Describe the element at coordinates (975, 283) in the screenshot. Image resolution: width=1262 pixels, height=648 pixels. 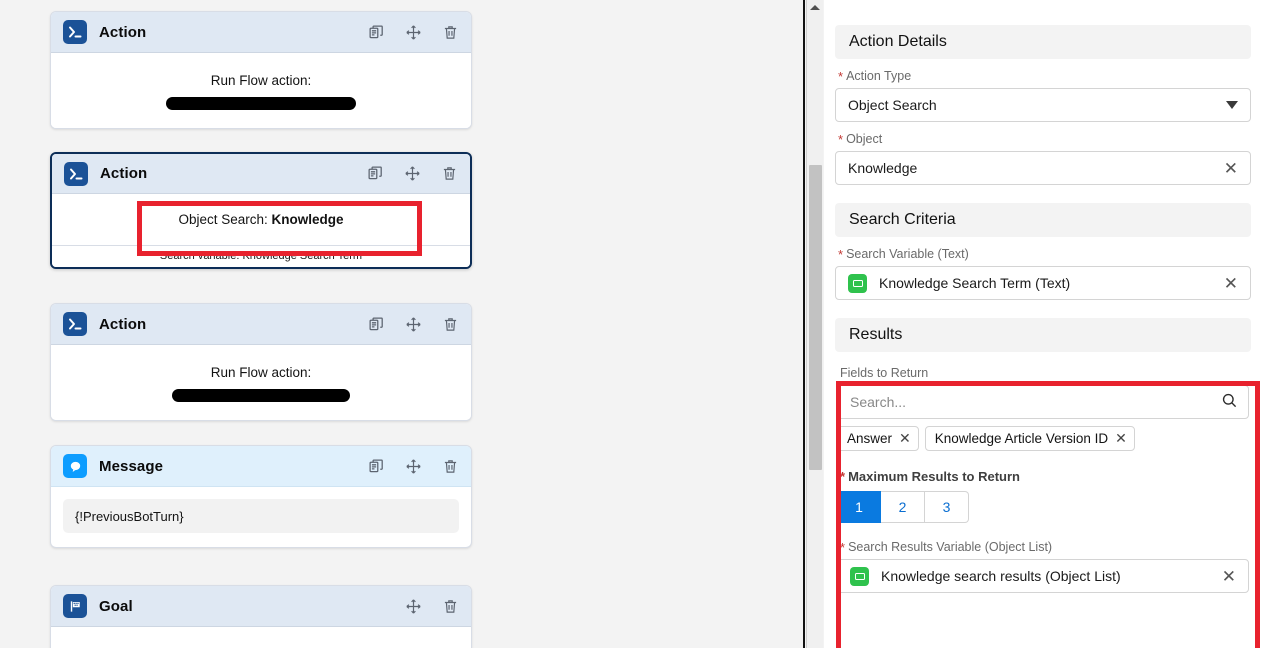
I see `search-variable-value: Knowledge Search Term (Text)` at that location.